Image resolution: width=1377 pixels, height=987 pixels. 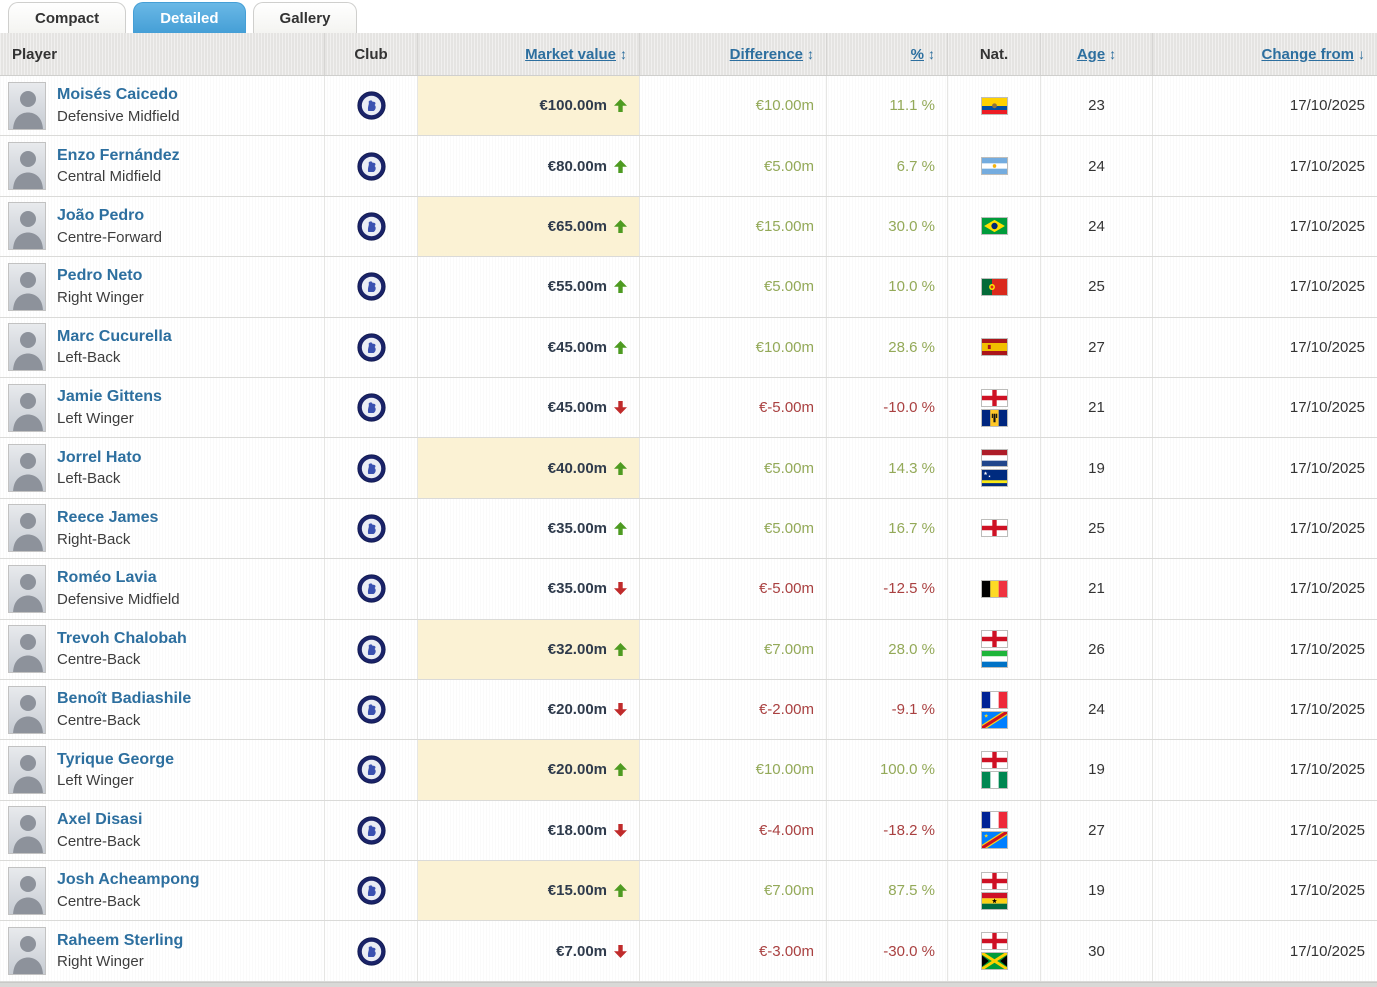 I want to click on player-name-link: Pedro Neto, so click(x=100, y=276).